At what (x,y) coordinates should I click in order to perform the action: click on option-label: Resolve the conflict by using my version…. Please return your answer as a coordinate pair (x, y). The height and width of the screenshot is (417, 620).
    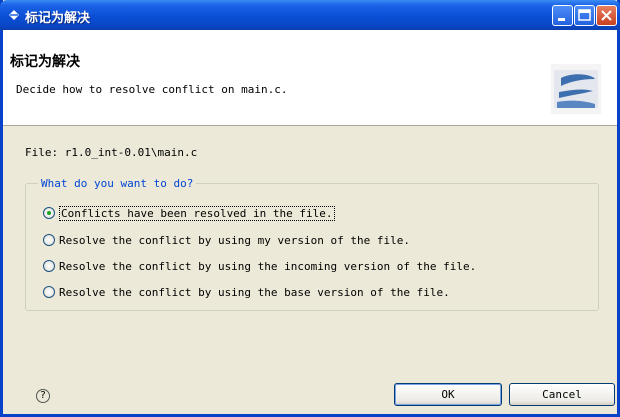
    Looking at the image, I should click on (234, 240).